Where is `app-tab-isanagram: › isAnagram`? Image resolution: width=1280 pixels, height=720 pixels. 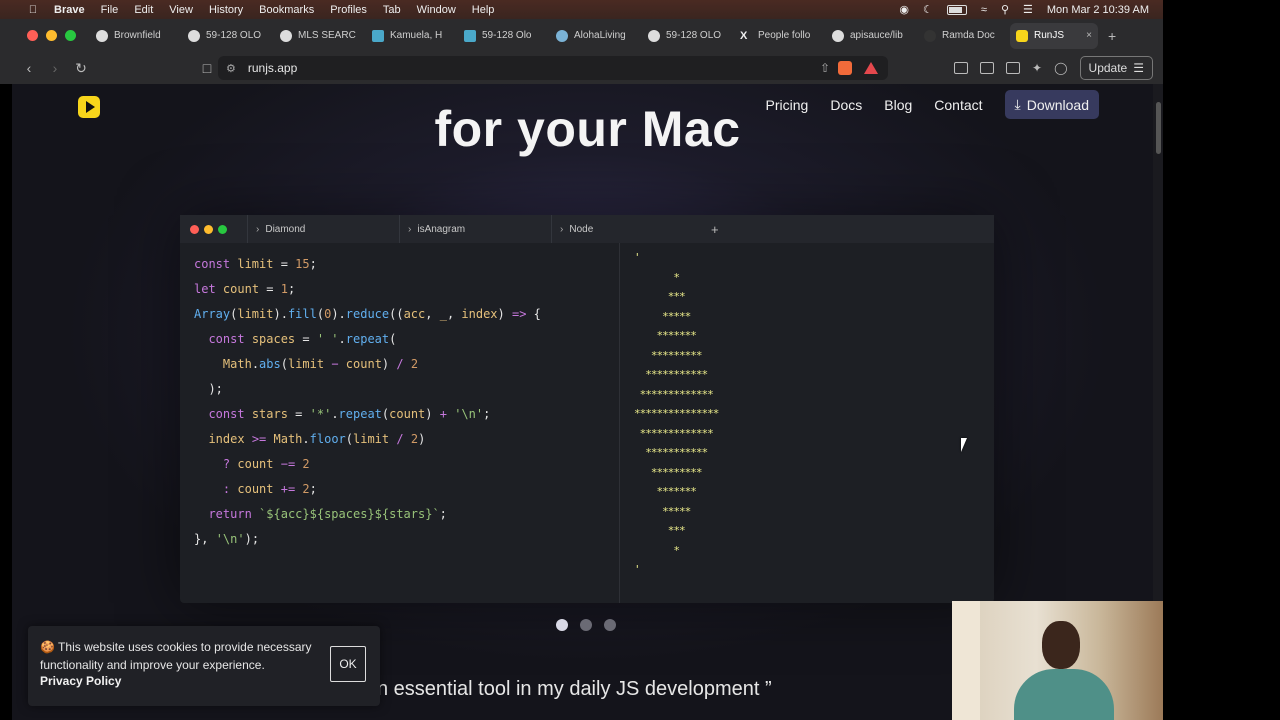
app-tab-isanagram: › isAnagram is located at coordinates (475, 229).